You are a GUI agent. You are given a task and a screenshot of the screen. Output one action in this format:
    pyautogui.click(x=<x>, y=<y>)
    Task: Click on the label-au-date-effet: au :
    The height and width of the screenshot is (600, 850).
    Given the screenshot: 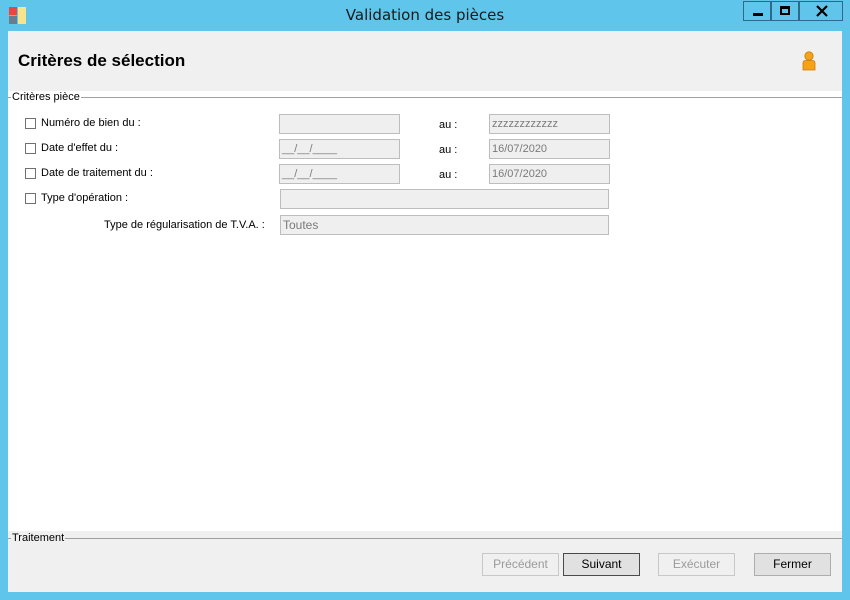 What is the action you would take?
    pyautogui.click(x=448, y=150)
    